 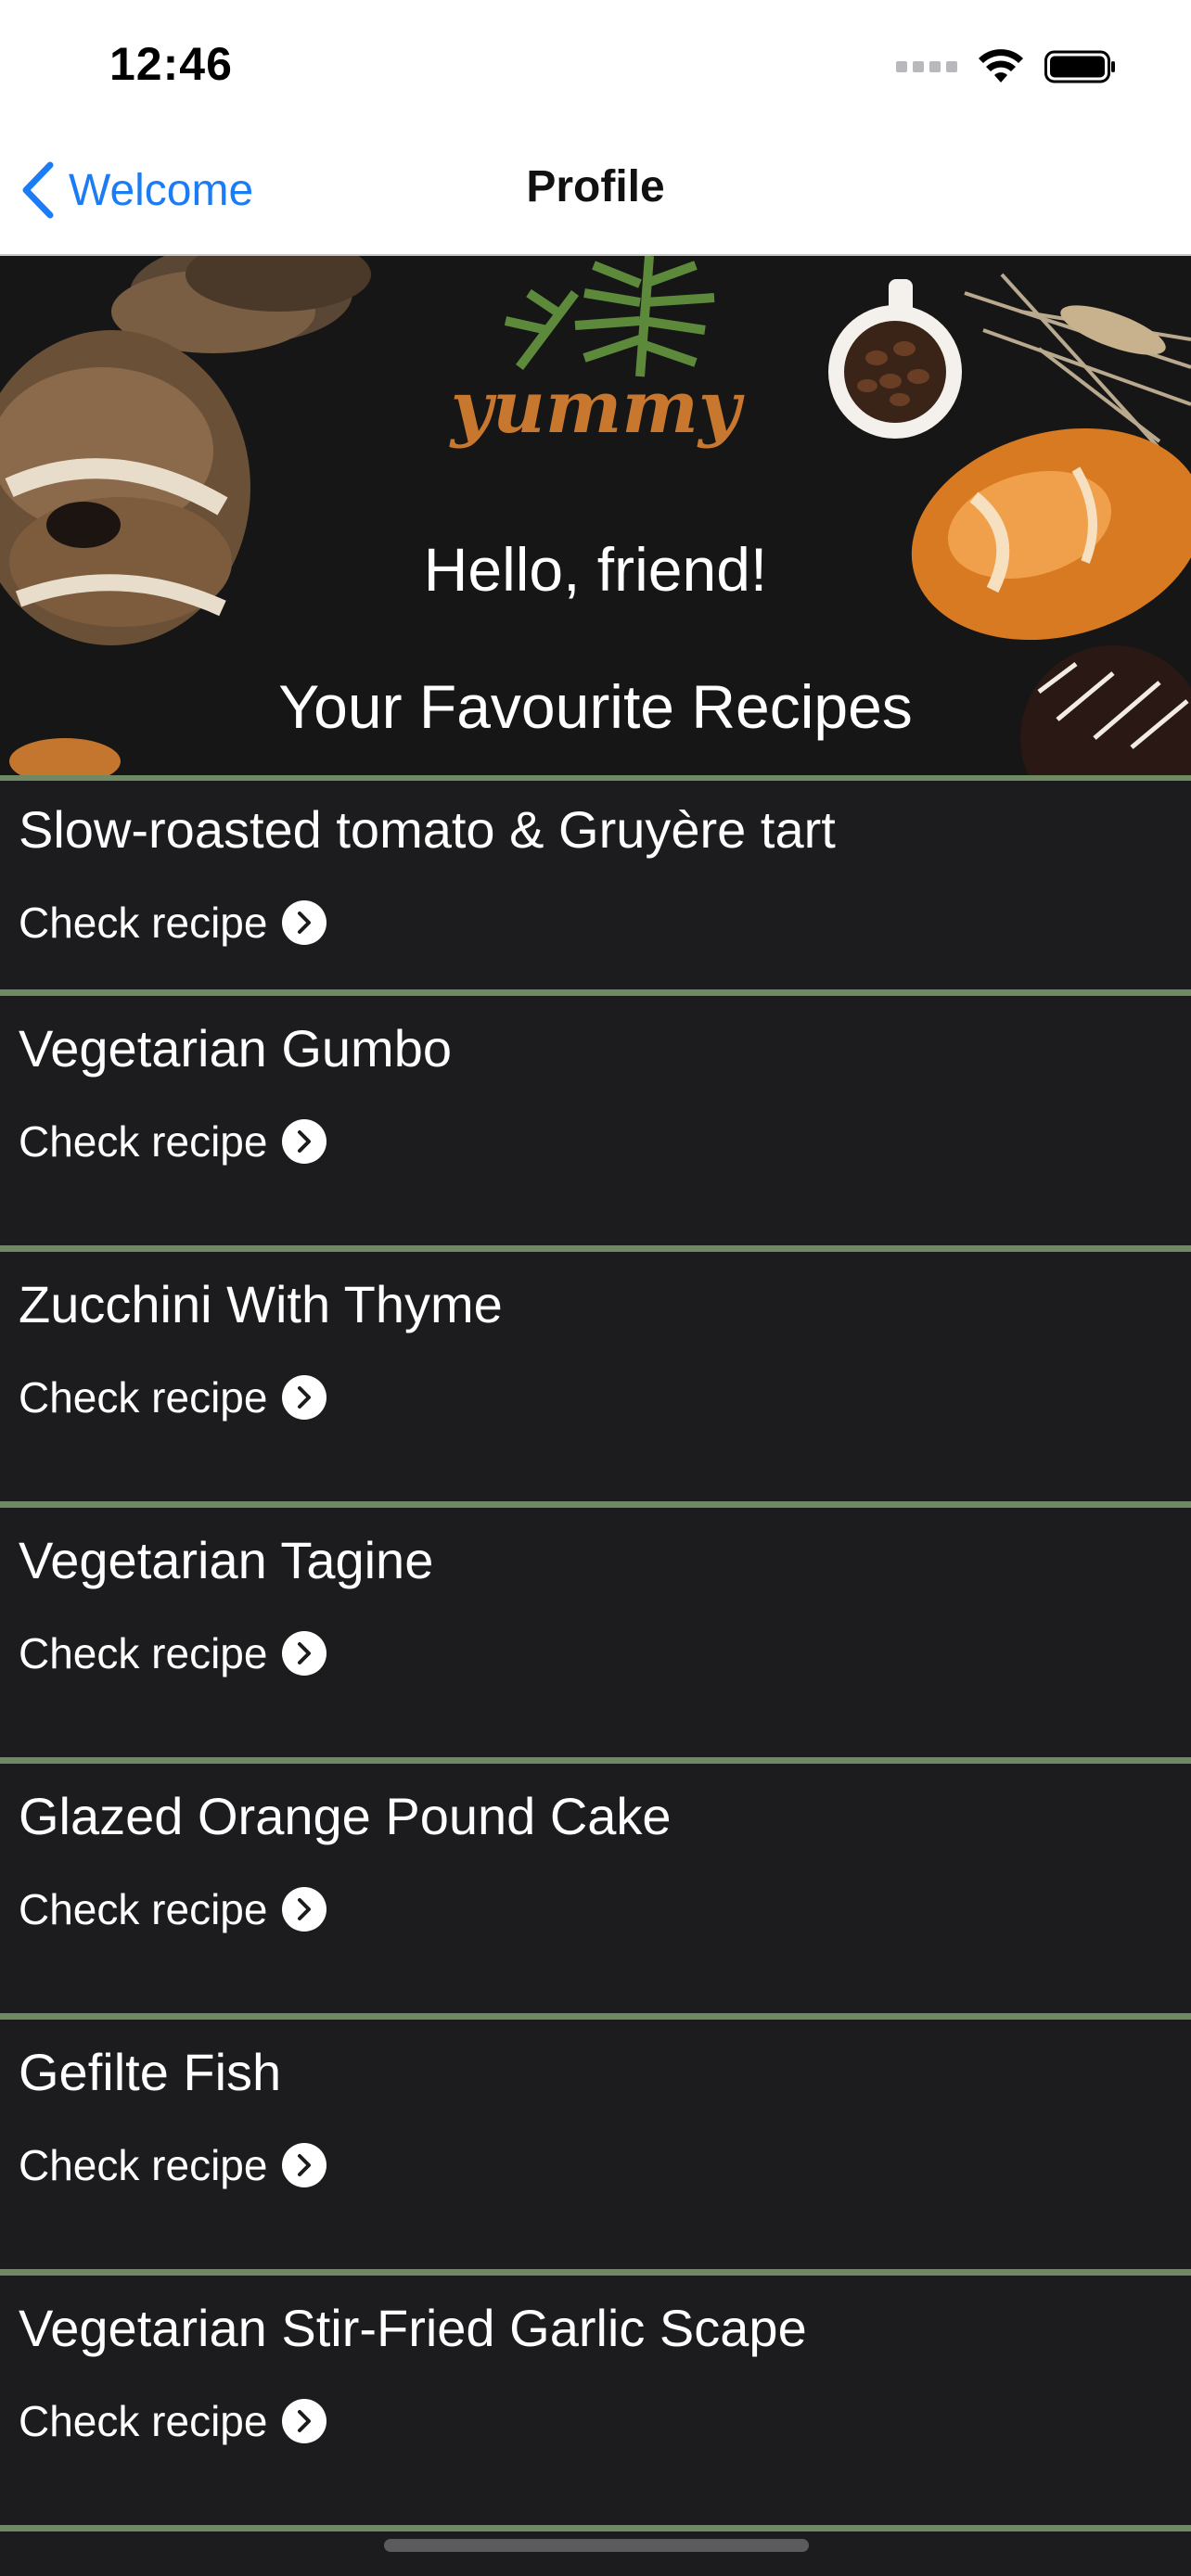 What do you see at coordinates (595, 1636) in the screenshot?
I see `list-item: Vegetarian Tagine Check recipe` at bounding box center [595, 1636].